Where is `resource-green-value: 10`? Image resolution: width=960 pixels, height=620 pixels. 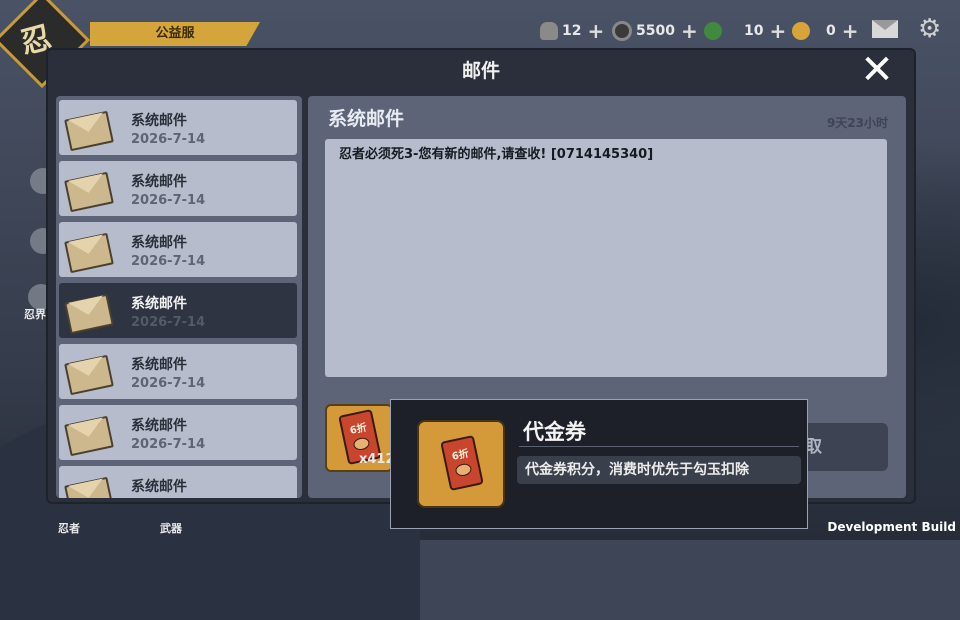 resource-green-value: 10 is located at coordinates (754, 31).